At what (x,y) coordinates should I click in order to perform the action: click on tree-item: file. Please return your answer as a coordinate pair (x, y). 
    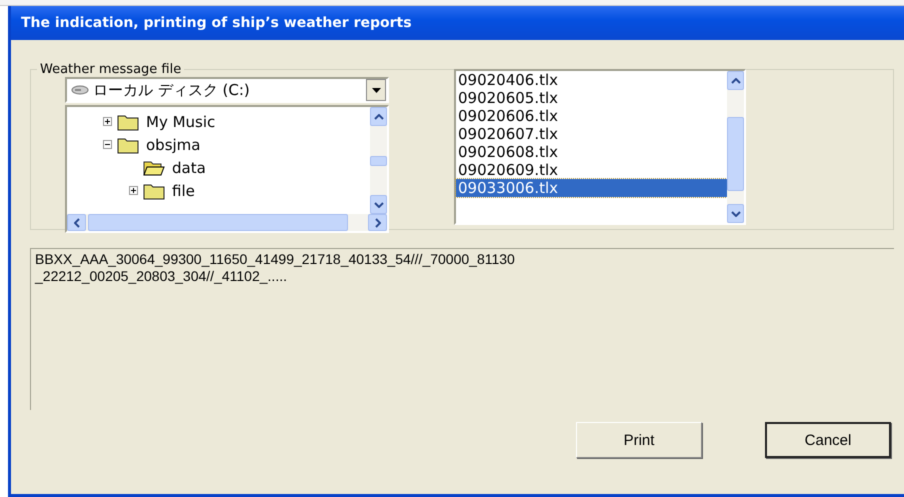
    Looking at the image, I should click on (183, 191).